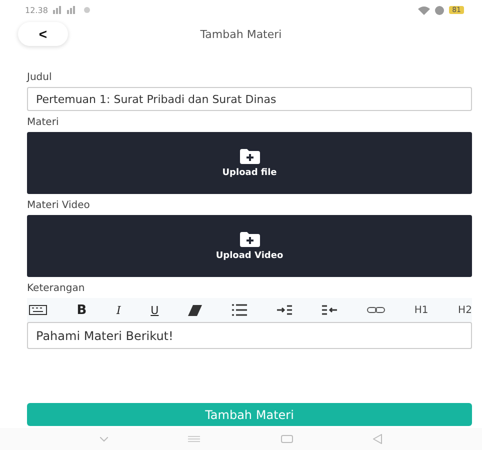 The image size is (482, 450). Describe the element at coordinates (40, 77) in the screenshot. I see `field-label: Judul` at that location.